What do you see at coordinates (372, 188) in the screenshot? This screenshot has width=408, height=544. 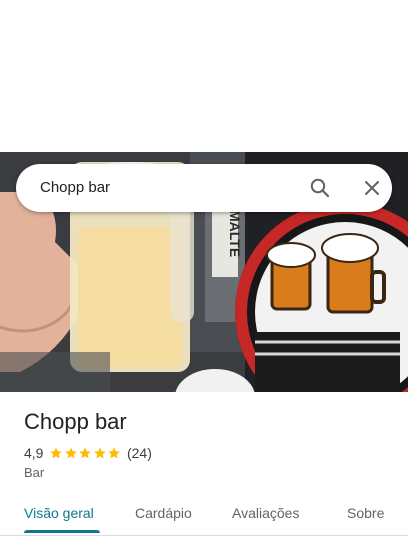 I see `close-icon` at bounding box center [372, 188].